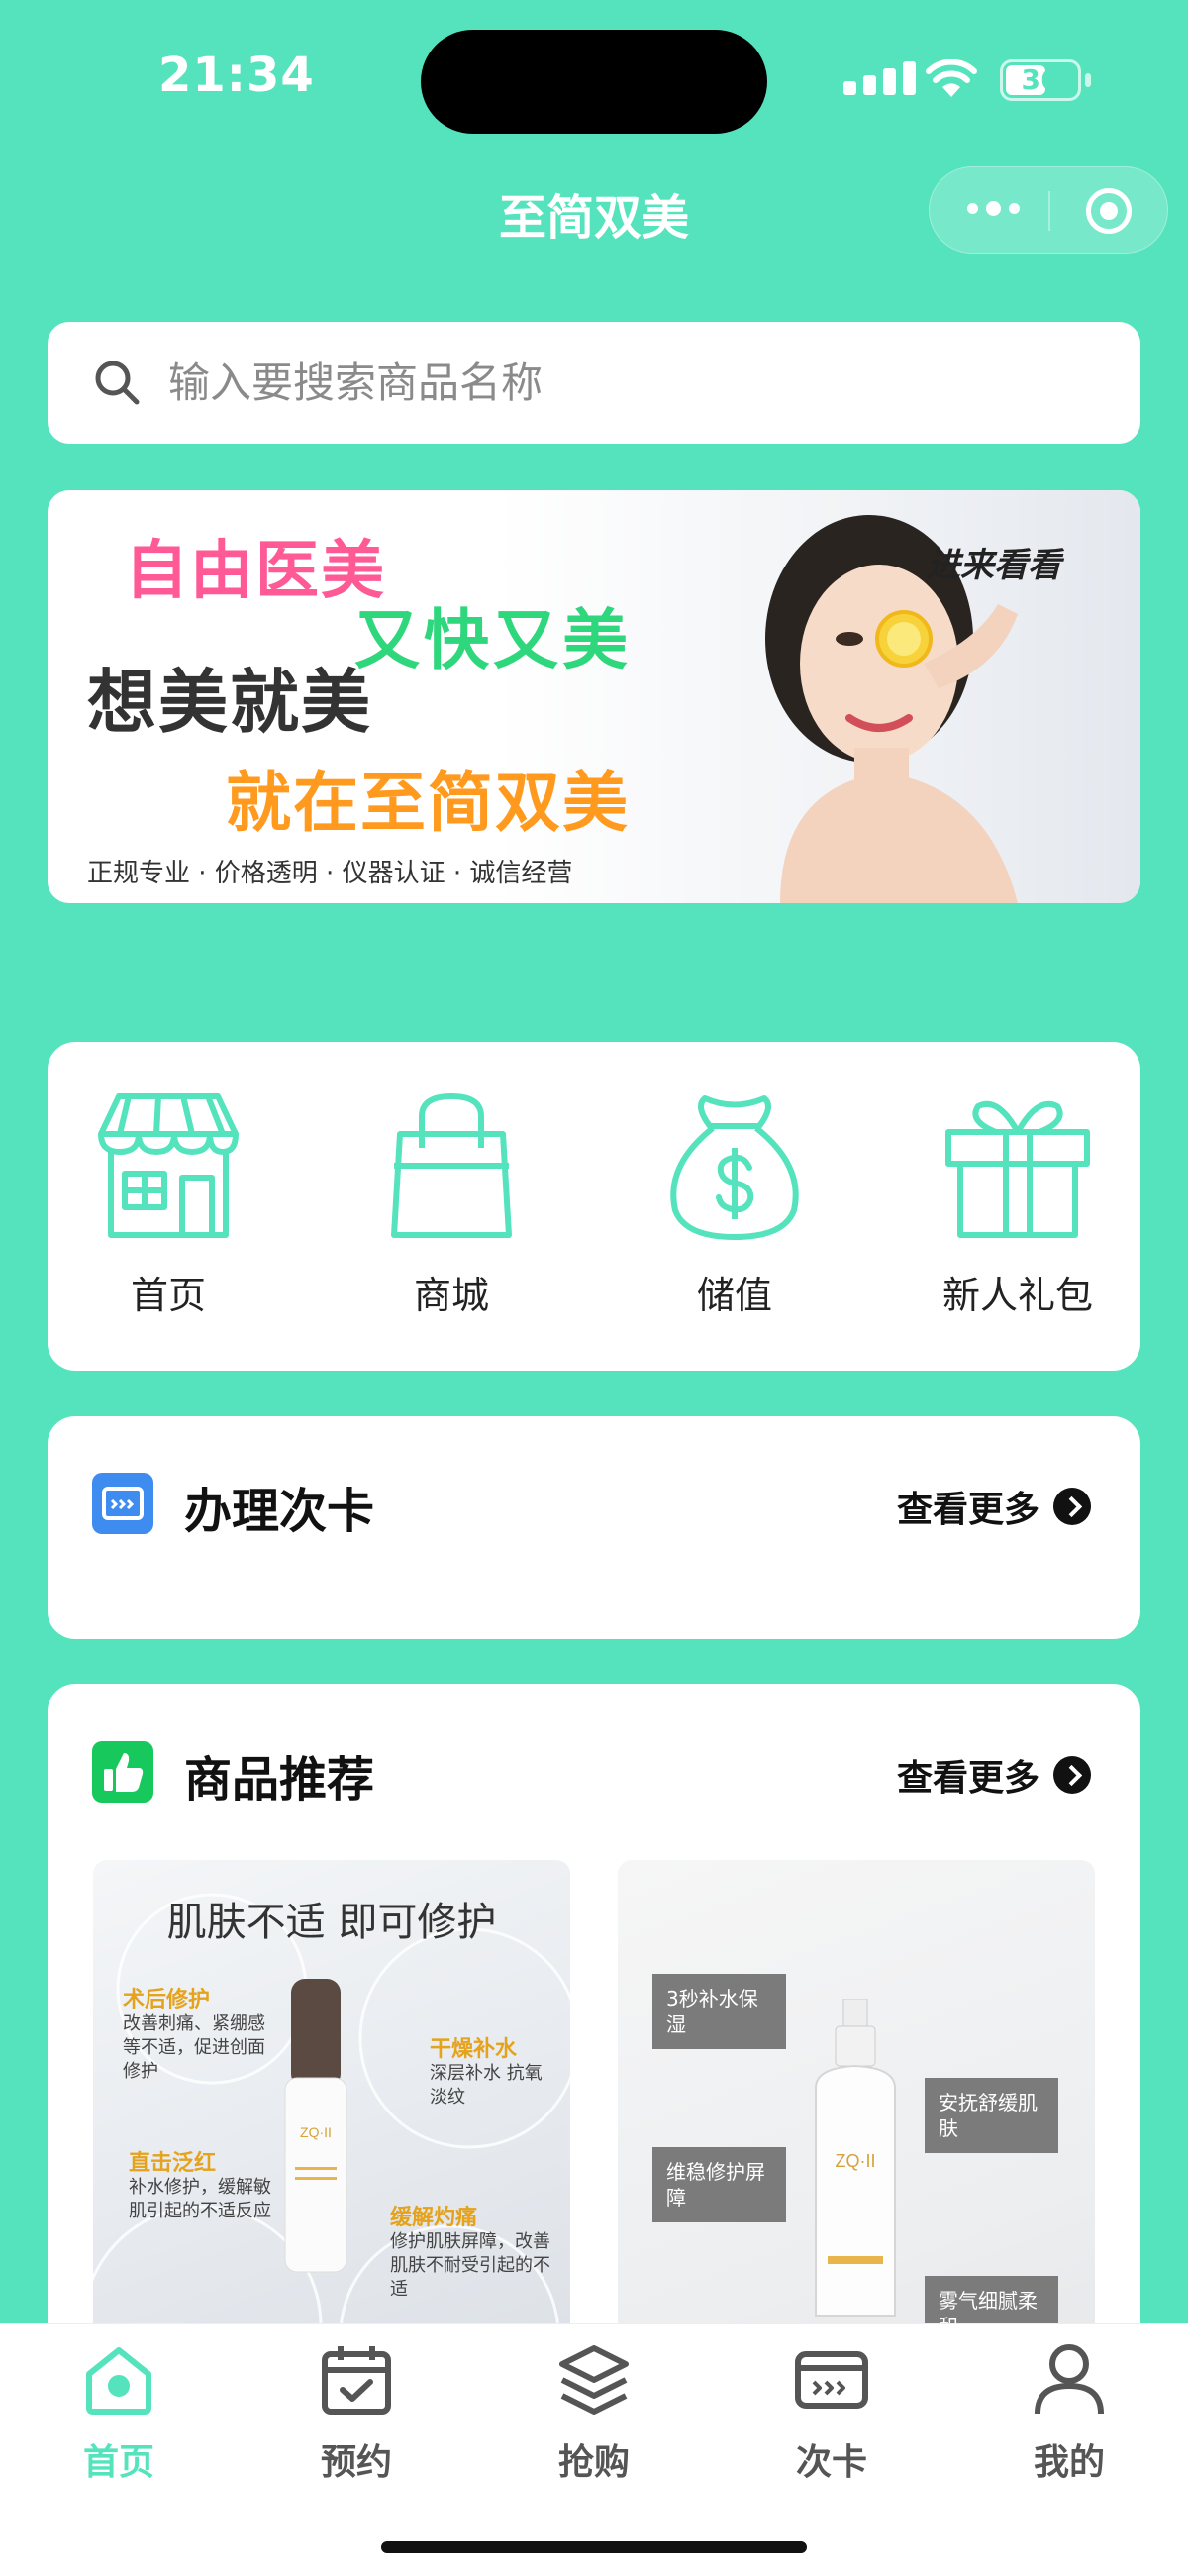 The width and height of the screenshot is (1188, 2576). I want to click on tab-booking: 预约, so click(356, 2413).